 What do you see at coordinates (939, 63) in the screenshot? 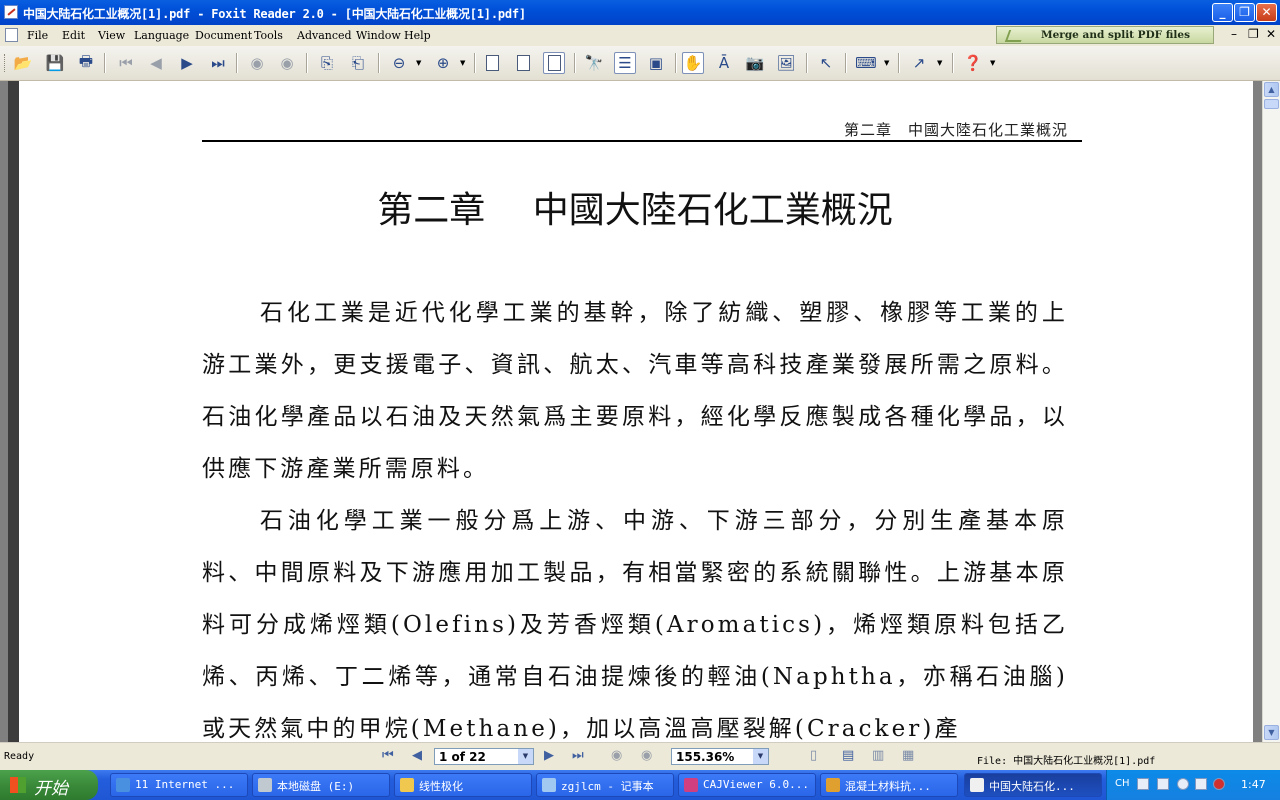
I see `arrow-tool-dropdown-icon: ▼` at bounding box center [939, 63].